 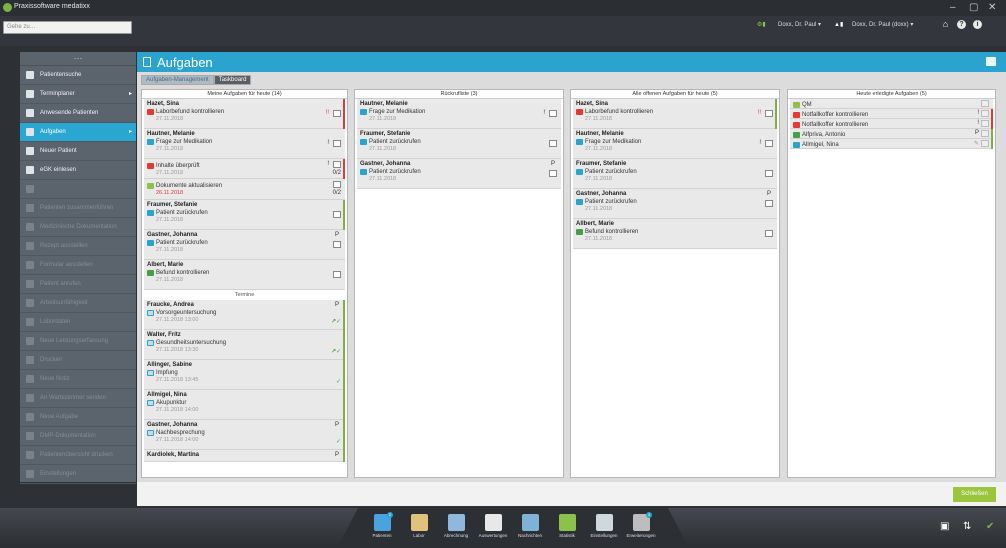 I want to click on sidebar-item: Formular ausstellen, so click(x=78, y=265).